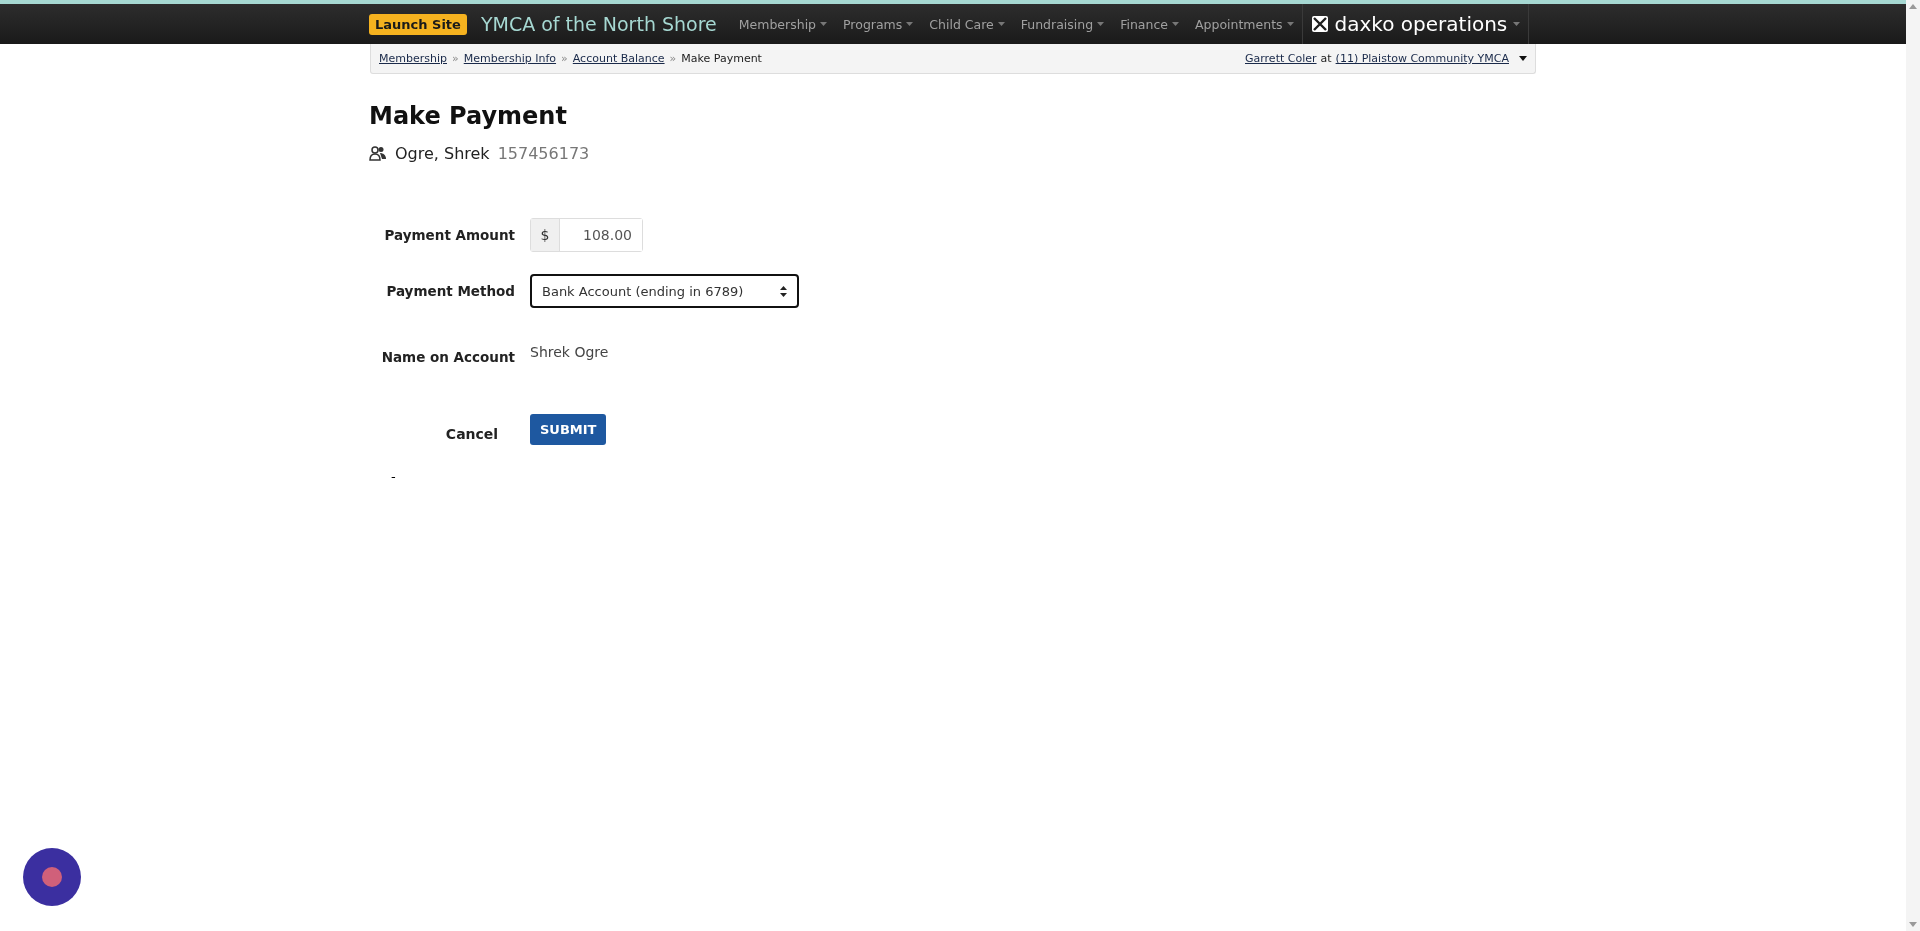 This screenshot has height=931, width=1920. I want to click on member-id: 157456173, so click(543, 153).